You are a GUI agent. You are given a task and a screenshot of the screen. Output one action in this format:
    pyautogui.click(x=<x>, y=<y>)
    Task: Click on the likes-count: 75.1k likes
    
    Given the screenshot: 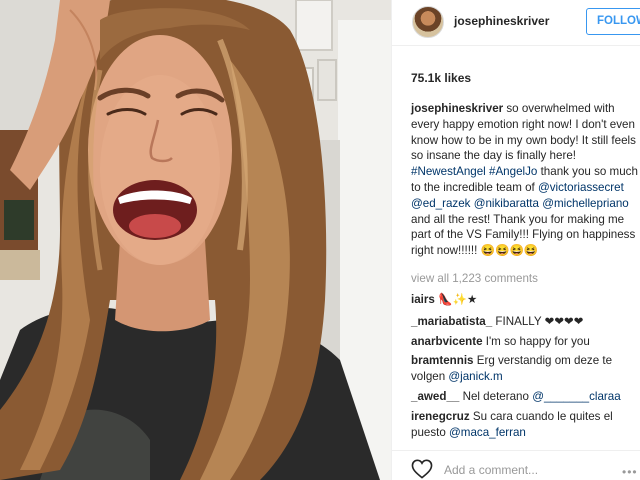 What is the action you would take?
    pyautogui.click(x=441, y=78)
    